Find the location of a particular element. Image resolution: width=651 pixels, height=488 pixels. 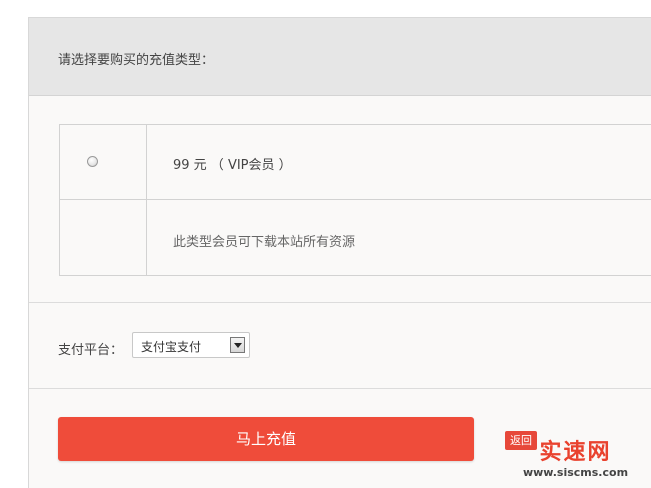

divider-after-types is located at coordinates (340, 302).